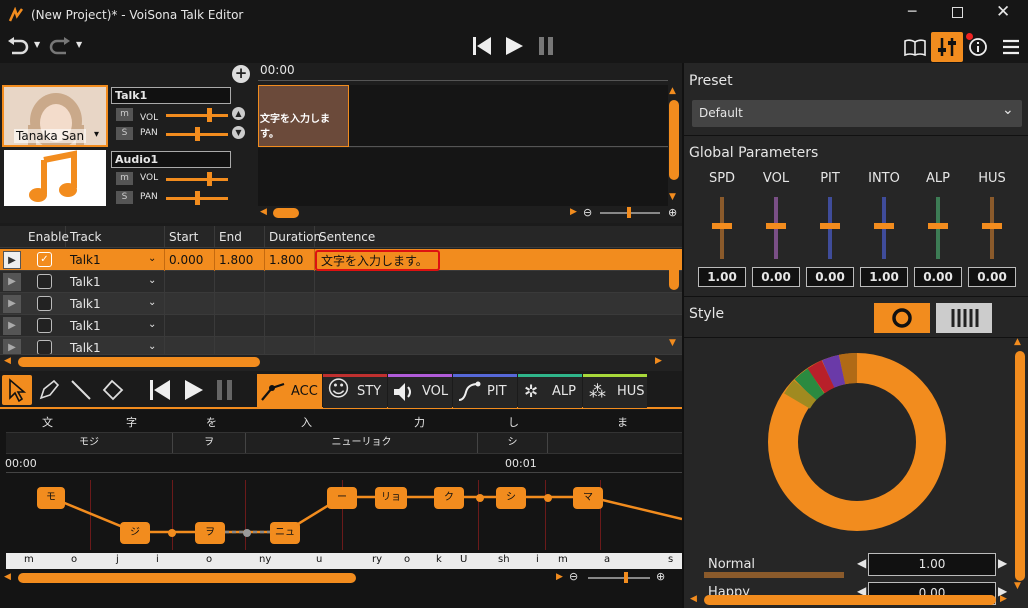 The height and width of the screenshot is (608, 1028). What do you see at coordinates (187, 578) in the screenshot?
I see `editor-h-scrollbar` at bounding box center [187, 578].